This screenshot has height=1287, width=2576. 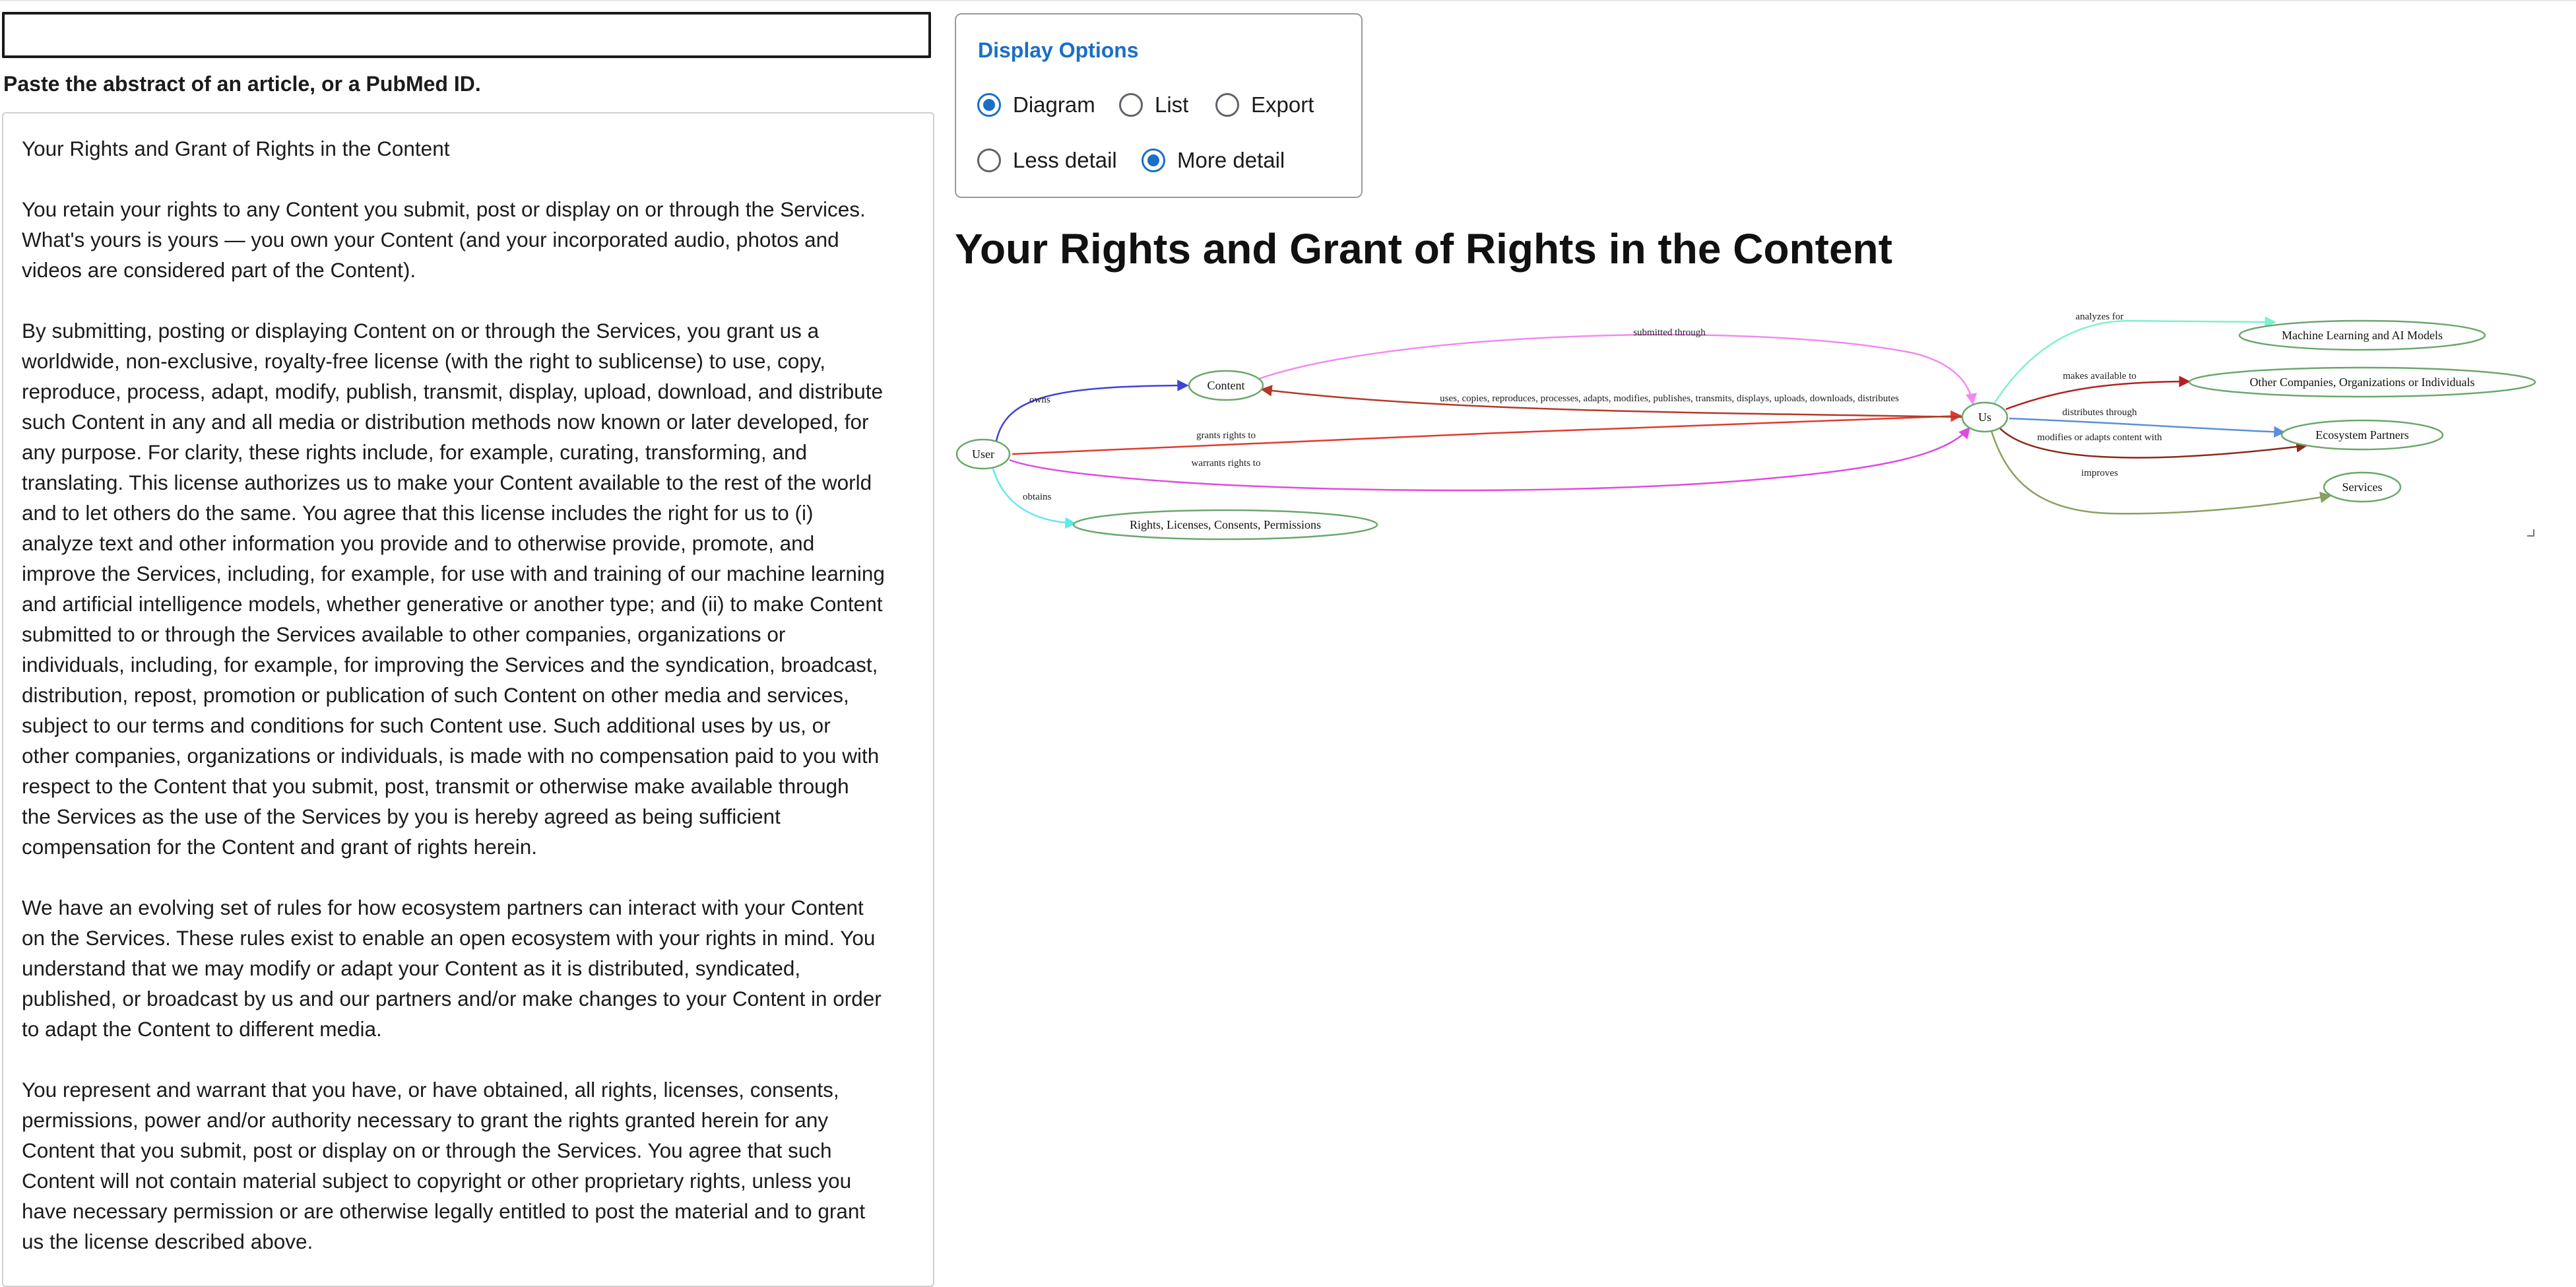 I want to click on radio-diagram-indicator, so click(x=989, y=105).